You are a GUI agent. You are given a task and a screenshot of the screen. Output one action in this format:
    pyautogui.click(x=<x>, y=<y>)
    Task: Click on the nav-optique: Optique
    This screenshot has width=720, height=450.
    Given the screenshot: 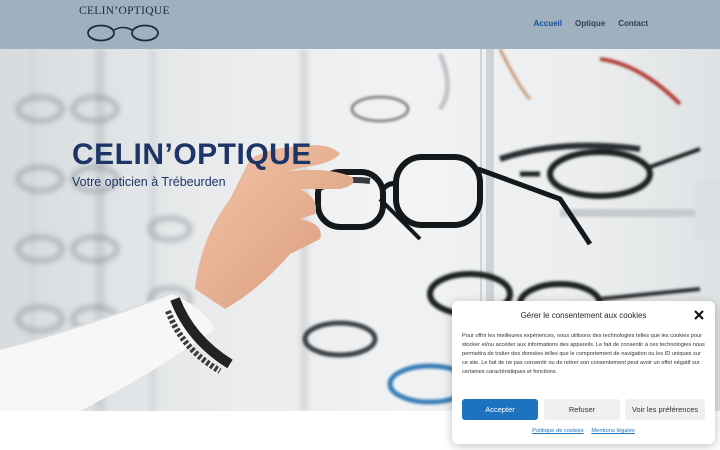 What is the action you would take?
    pyautogui.click(x=590, y=23)
    